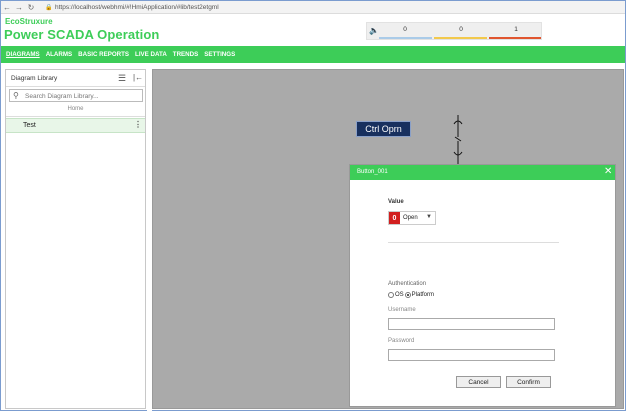  I want to click on search-box: ⚲, so click(76, 95).